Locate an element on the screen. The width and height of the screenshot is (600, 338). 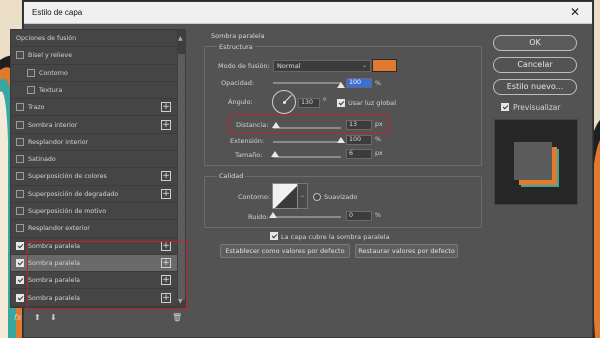
ok-button: OK is located at coordinates (535, 43).